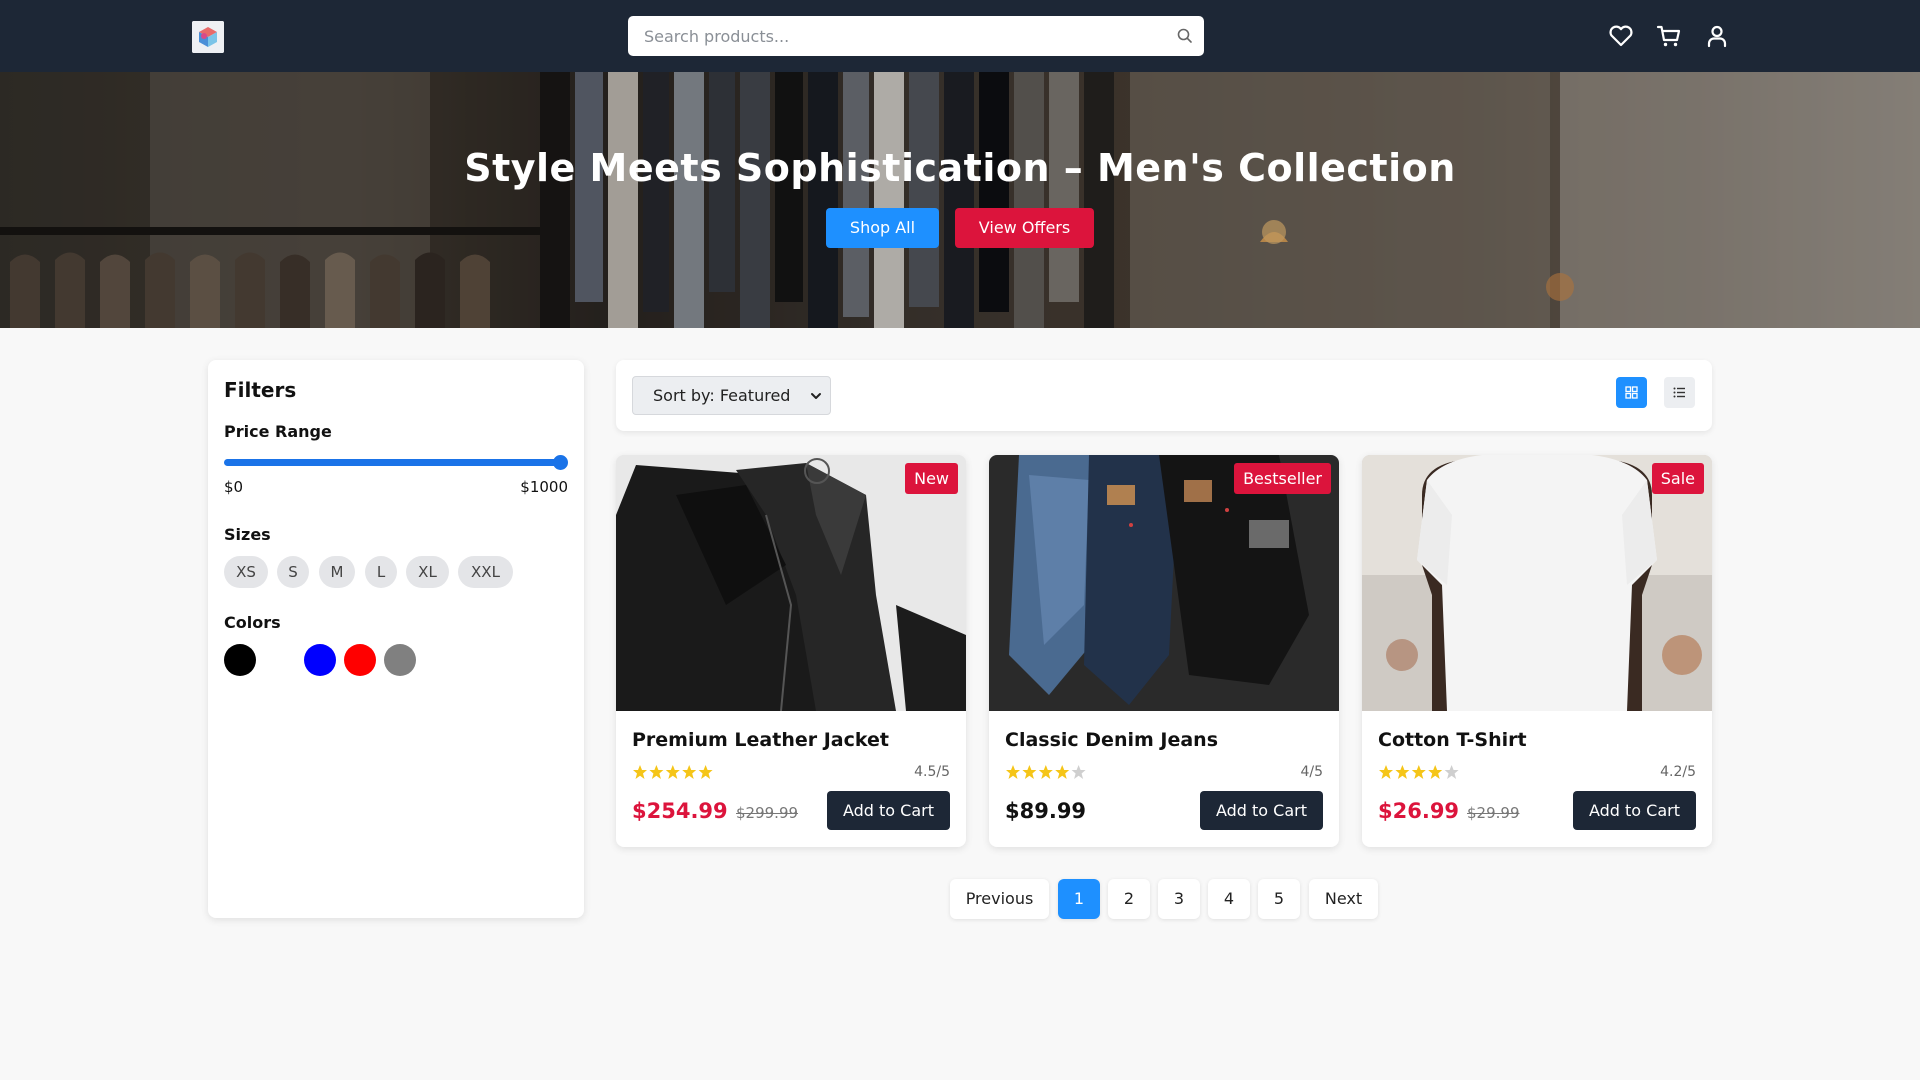 The height and width of the screenshot is (1080, 1920). What do you see at coordinates (1493, 813) in the screenshot?
I see `product-old-price: $29.99` at bounding box center [1493, 813].